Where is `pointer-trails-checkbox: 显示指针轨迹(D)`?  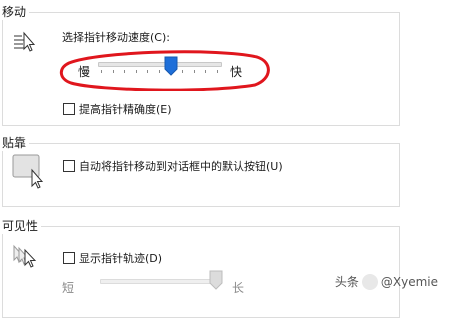
pointer-trails-checkbox: 显示指针轨迹(D) is located at coordinates (112, 258).